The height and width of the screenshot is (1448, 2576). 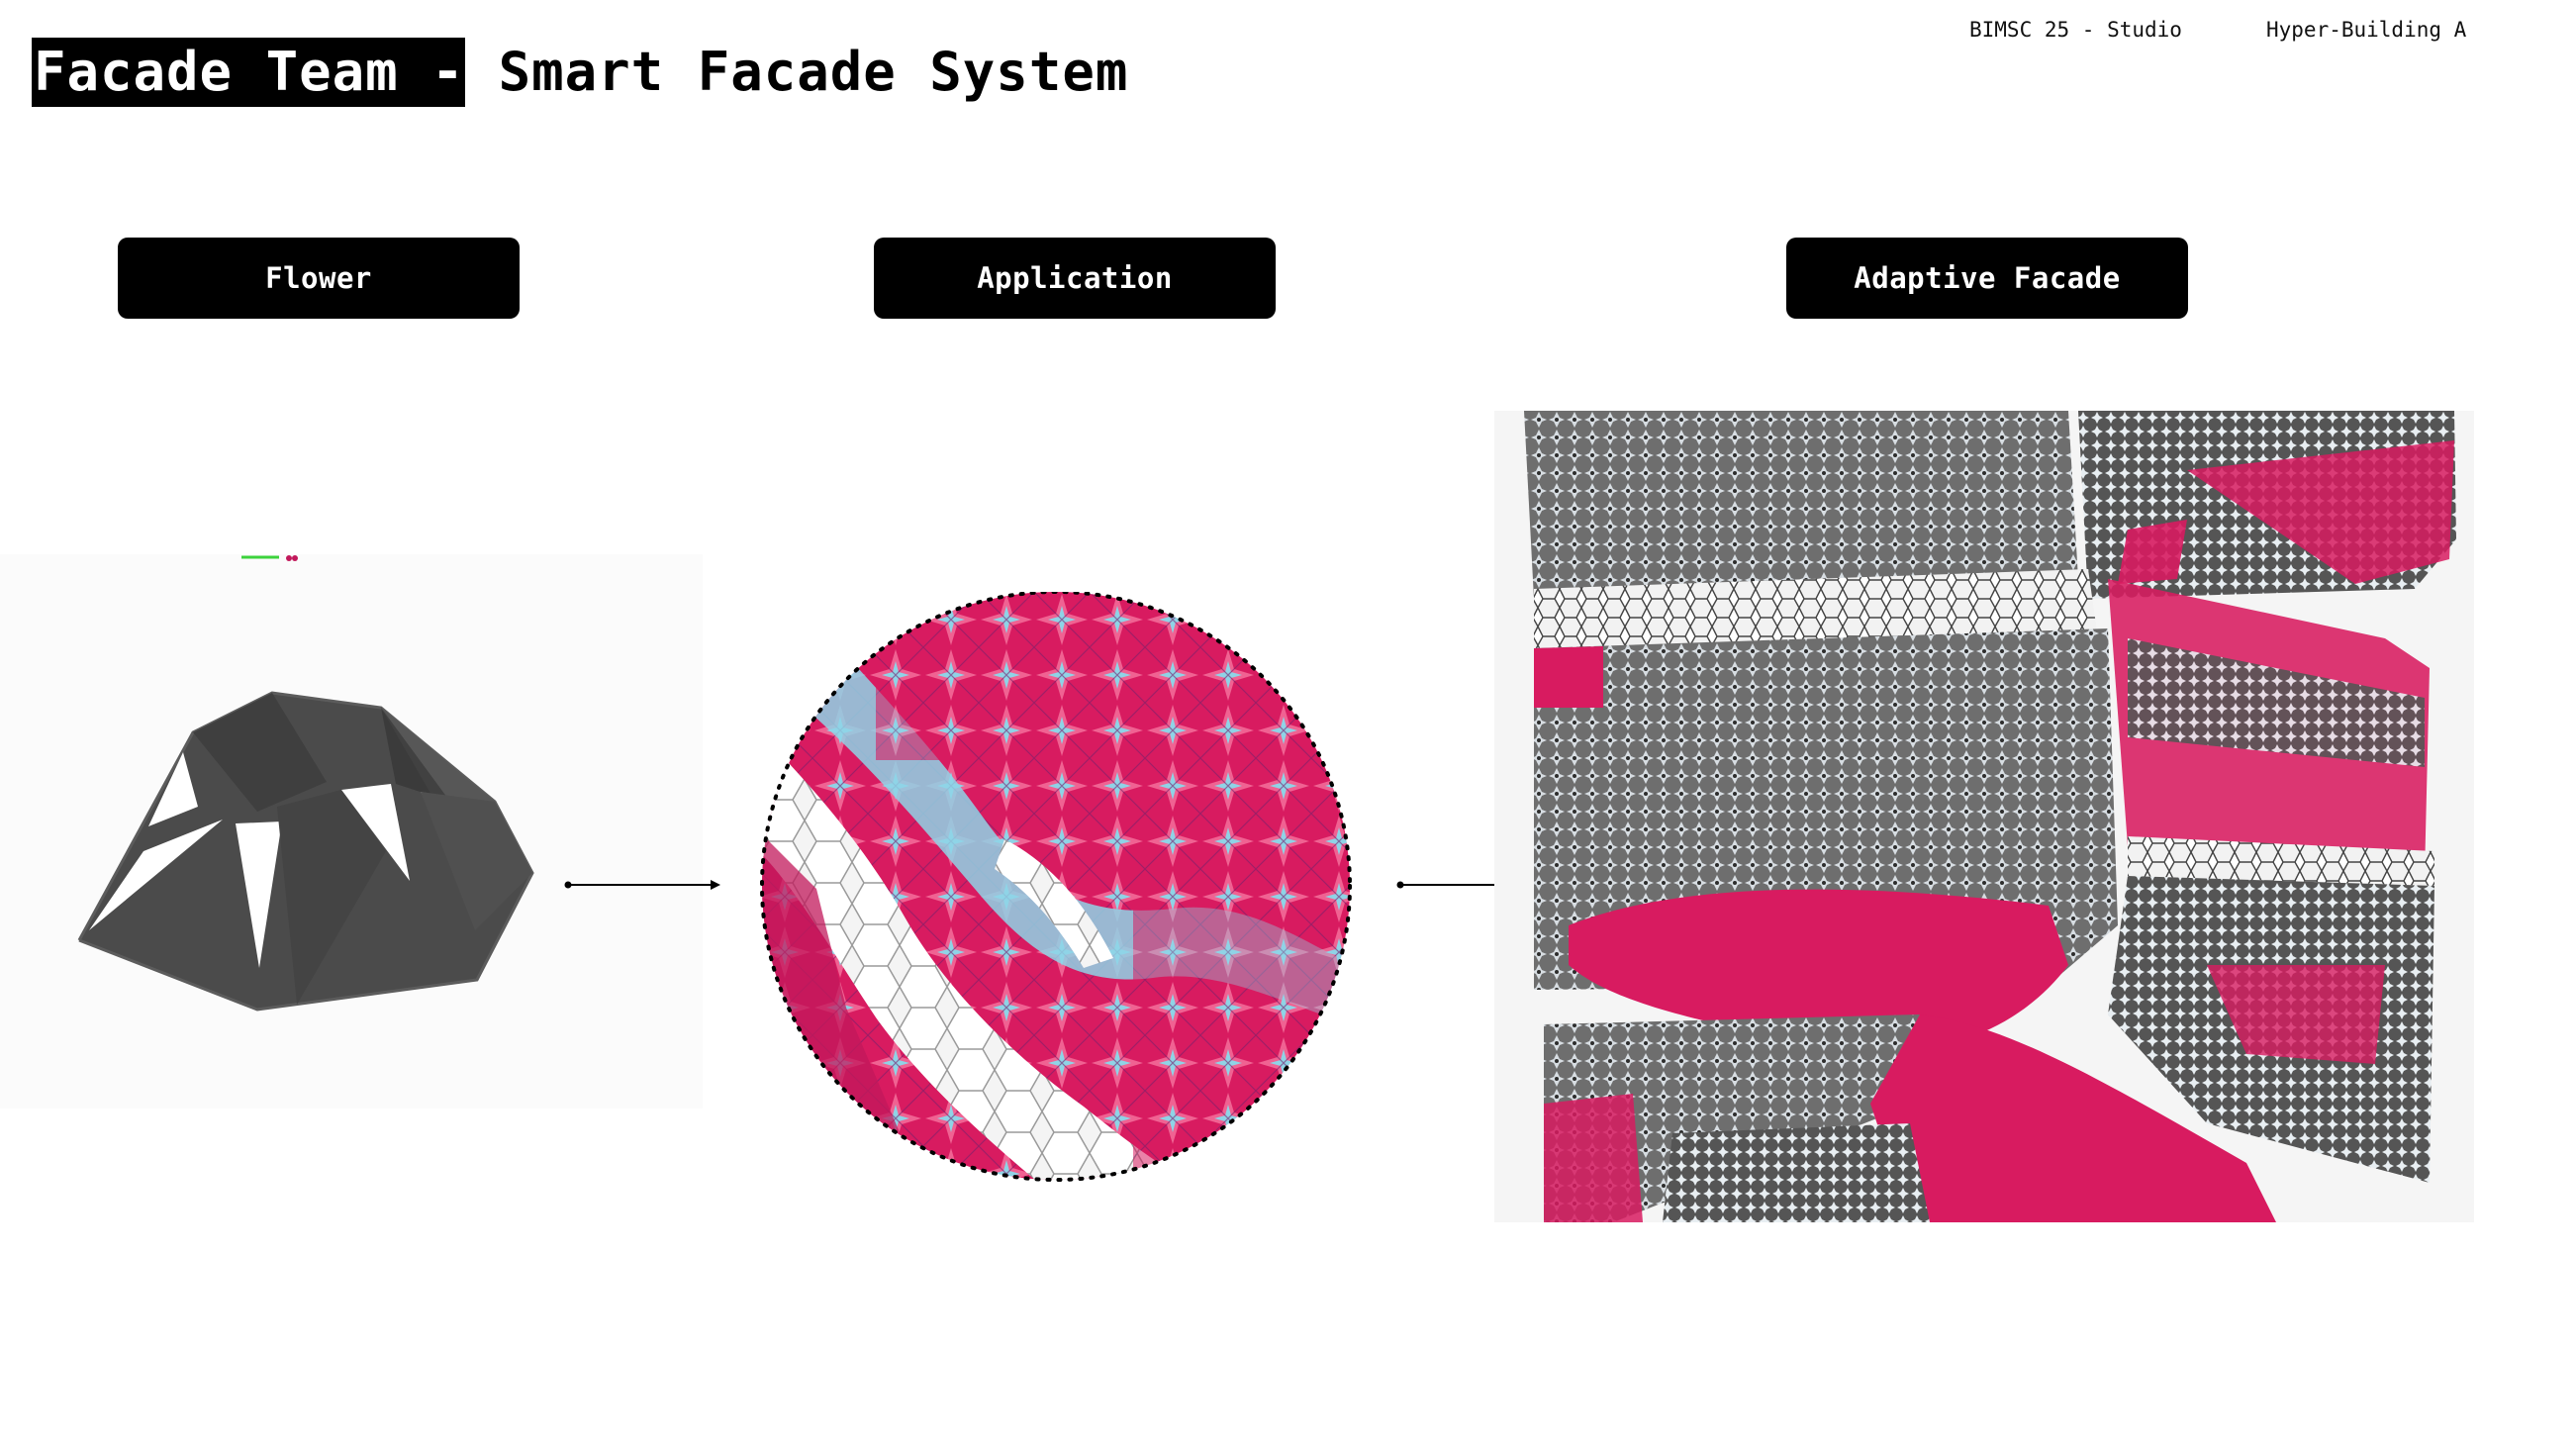 What do you see at coordinates (2366, 30) in the screenshot?
I see `project-label: Hyper-Building A` at bounding box center [2366, 30].